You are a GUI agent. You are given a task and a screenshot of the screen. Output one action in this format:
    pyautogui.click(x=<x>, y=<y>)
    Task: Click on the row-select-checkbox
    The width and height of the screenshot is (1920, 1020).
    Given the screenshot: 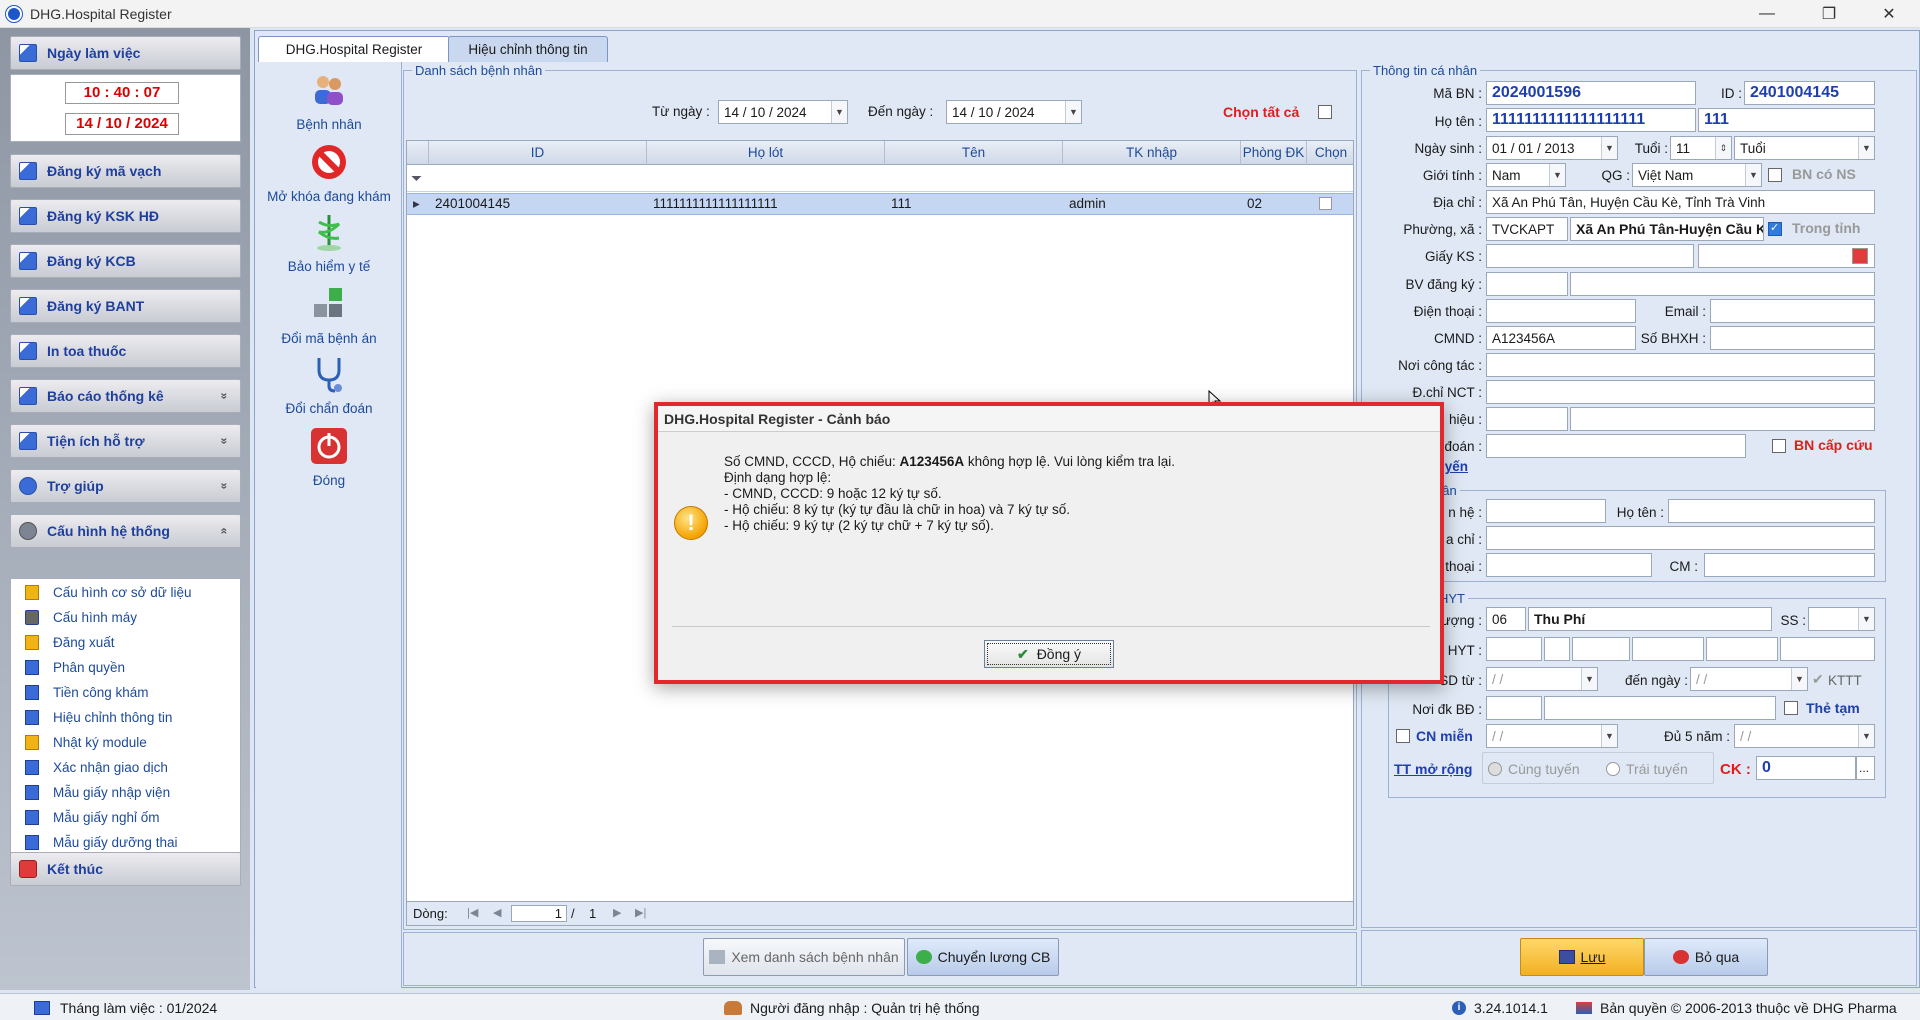 What is the action you would take?
    pyautogui.click(x=1325, y=203)
    